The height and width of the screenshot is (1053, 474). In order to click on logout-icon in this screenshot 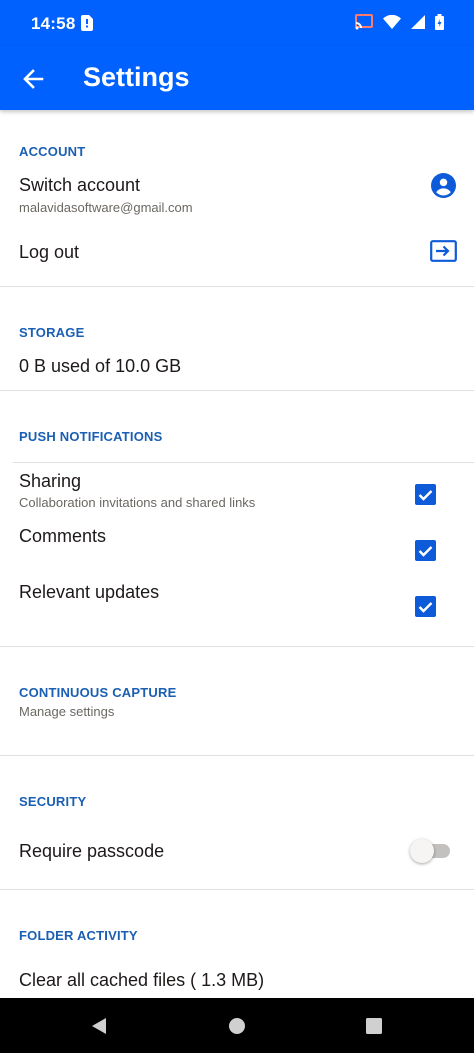, I will do `click(443, 251)`.